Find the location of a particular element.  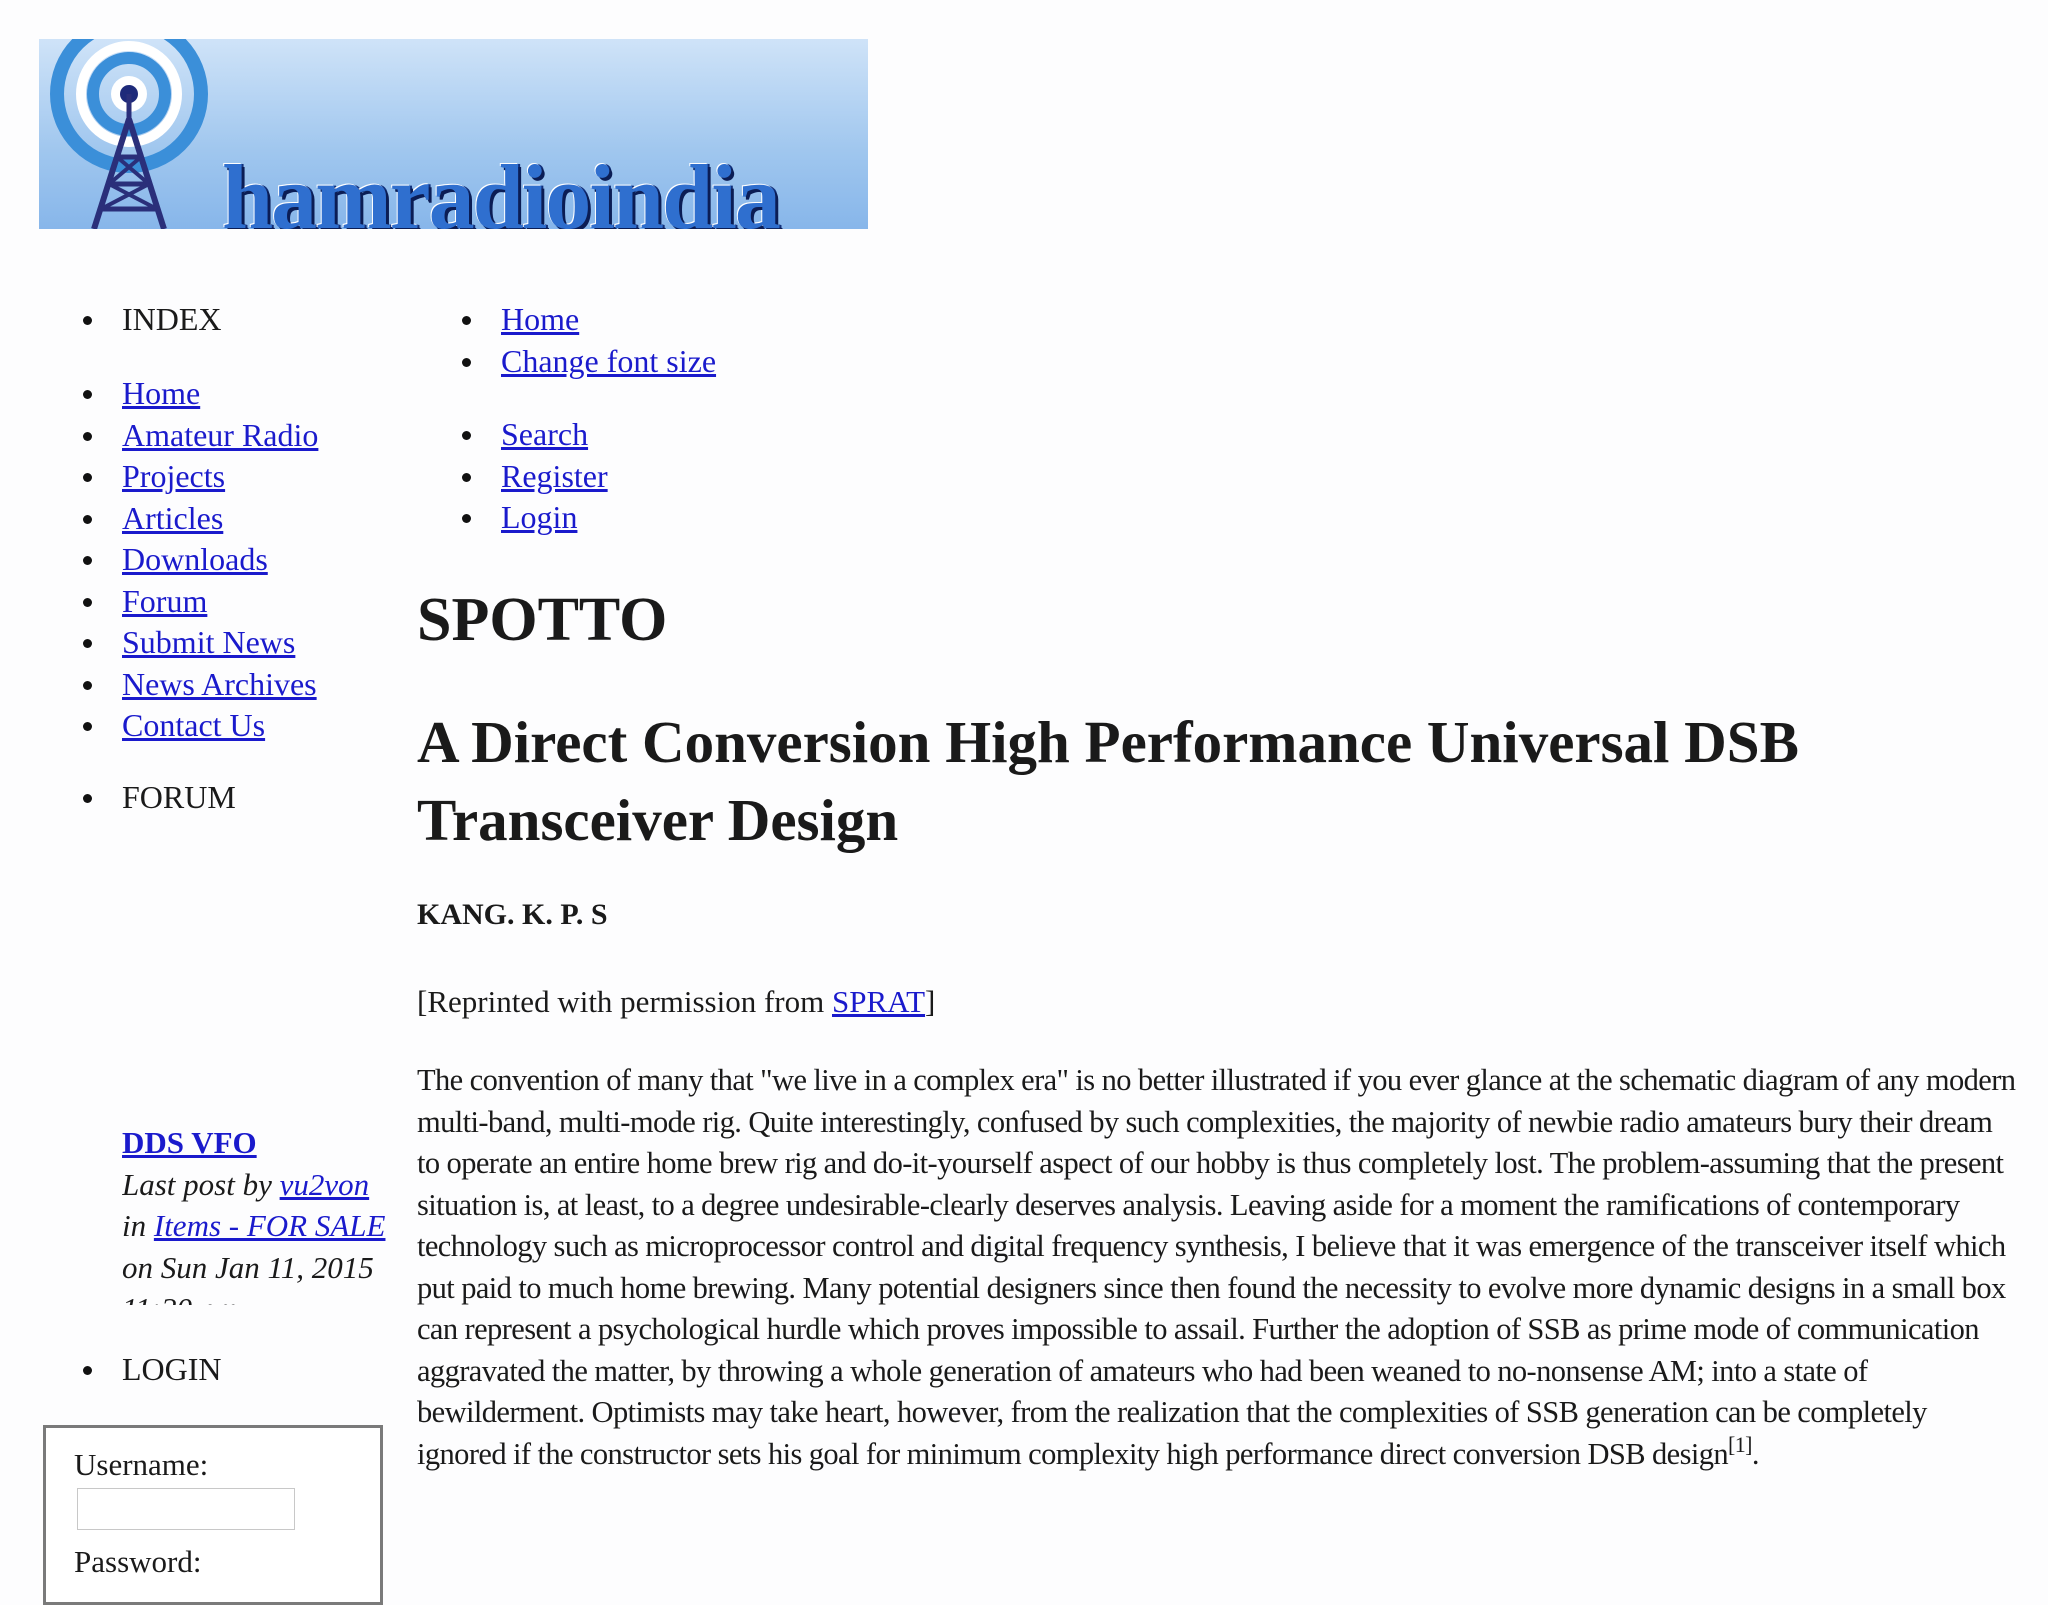

sidebar-link-submit-news: Submit News is located at coordinates (208, 642).